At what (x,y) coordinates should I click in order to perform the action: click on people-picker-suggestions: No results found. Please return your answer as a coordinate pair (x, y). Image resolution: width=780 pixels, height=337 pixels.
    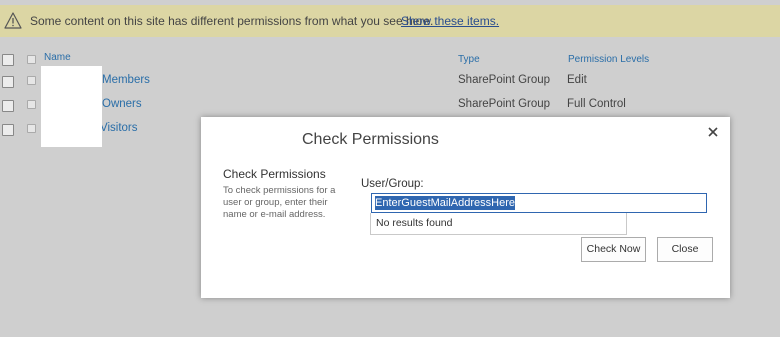
    Looking at the image, I should click on (498, 224).